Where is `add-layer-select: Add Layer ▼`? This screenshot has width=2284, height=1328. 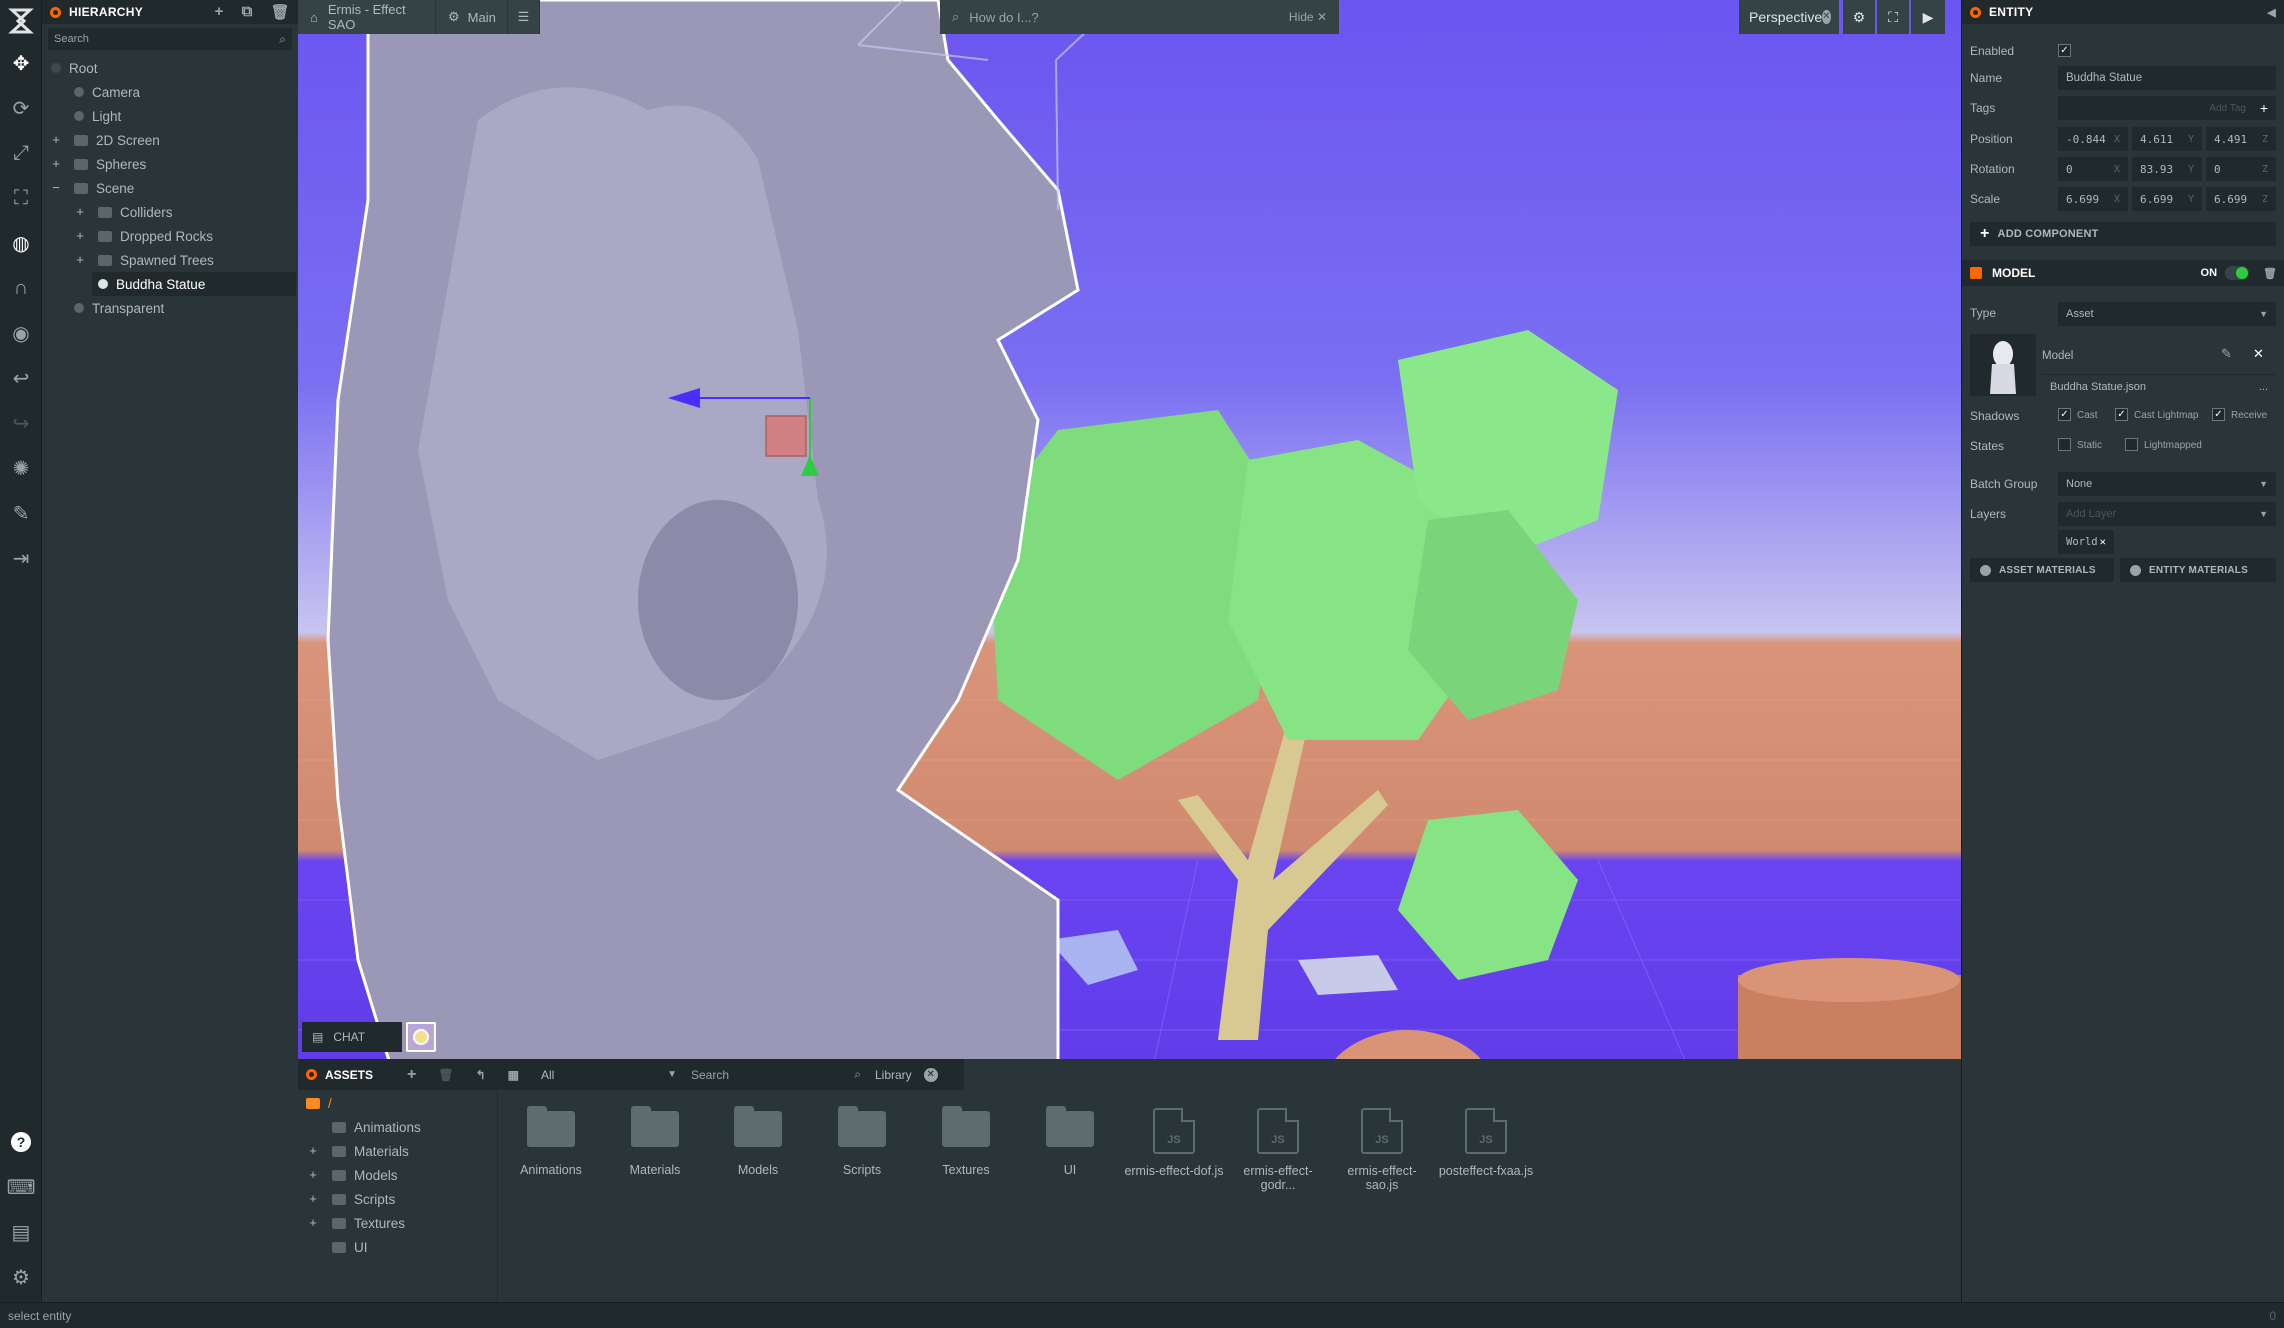
add-layer-select: Add Layer ▼ is located at coordinates (2167, 514).